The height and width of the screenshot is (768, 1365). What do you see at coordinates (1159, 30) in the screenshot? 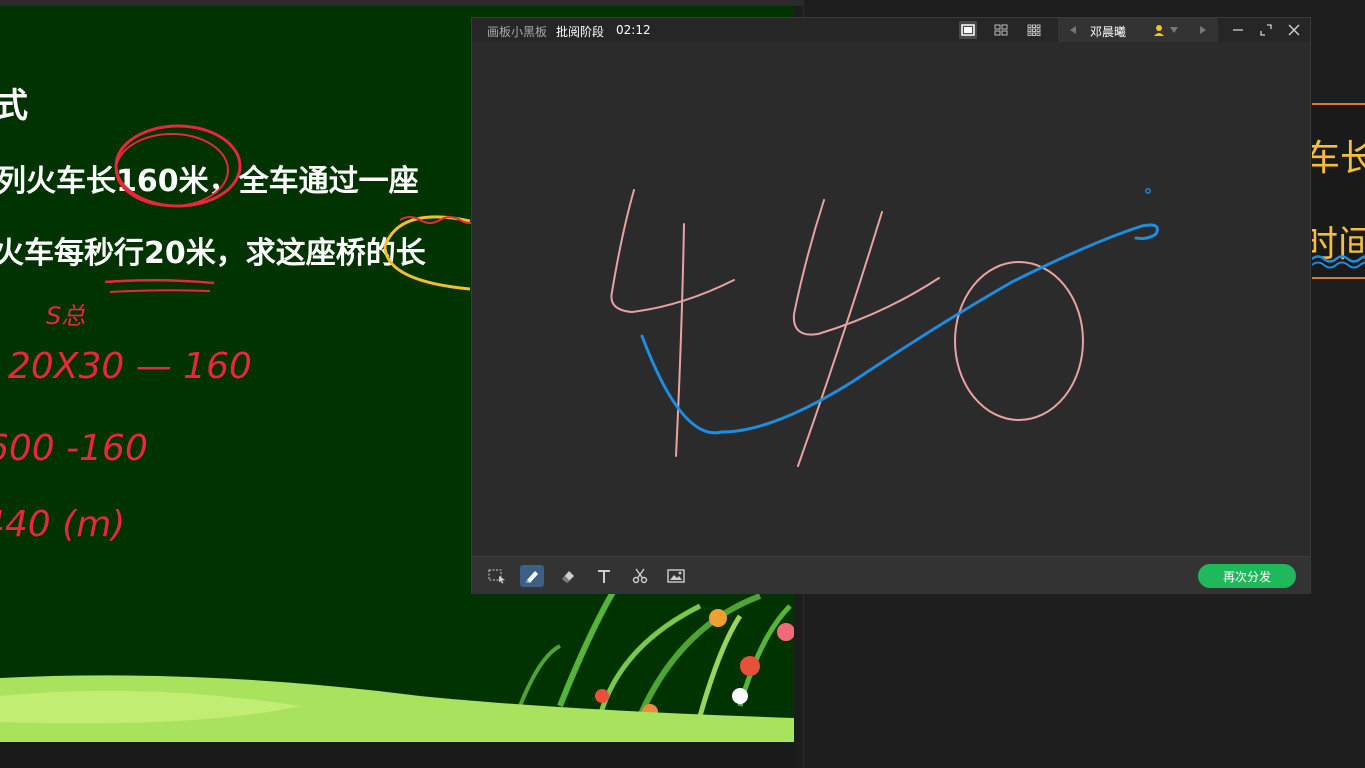
I see `user-icon` at bounding box center [1159, 30].